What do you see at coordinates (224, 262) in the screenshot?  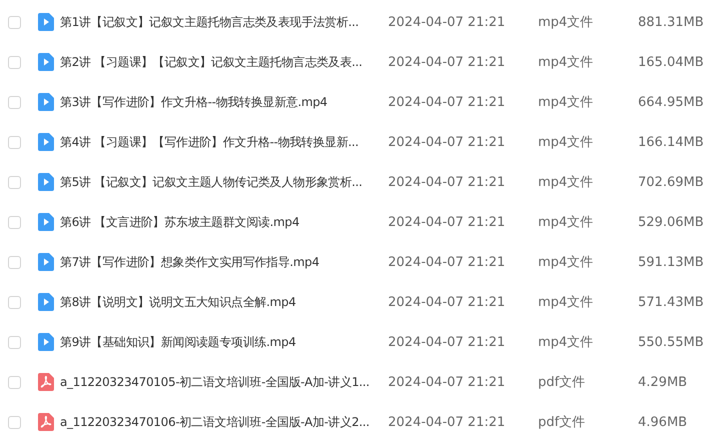 I see `file-name: 第7讲【写作进阶】想象类作文实用写作指导.mp4` at bounding box center [224, 262].